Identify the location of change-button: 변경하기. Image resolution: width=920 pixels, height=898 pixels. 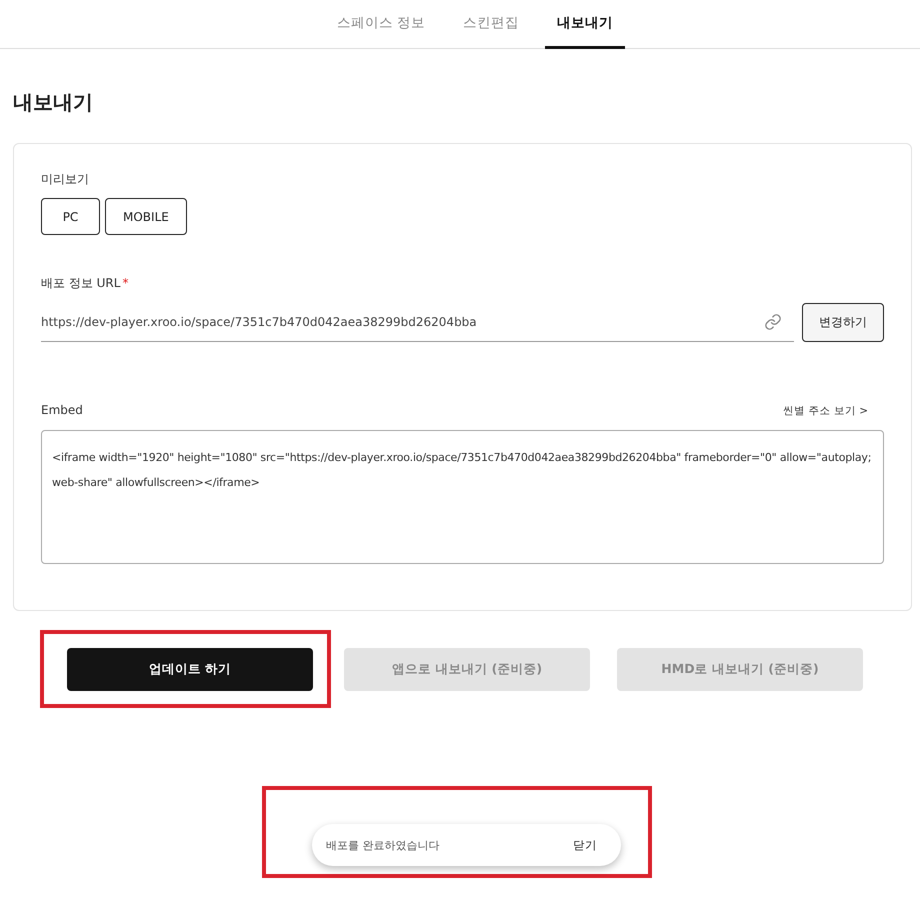
(843, 322).